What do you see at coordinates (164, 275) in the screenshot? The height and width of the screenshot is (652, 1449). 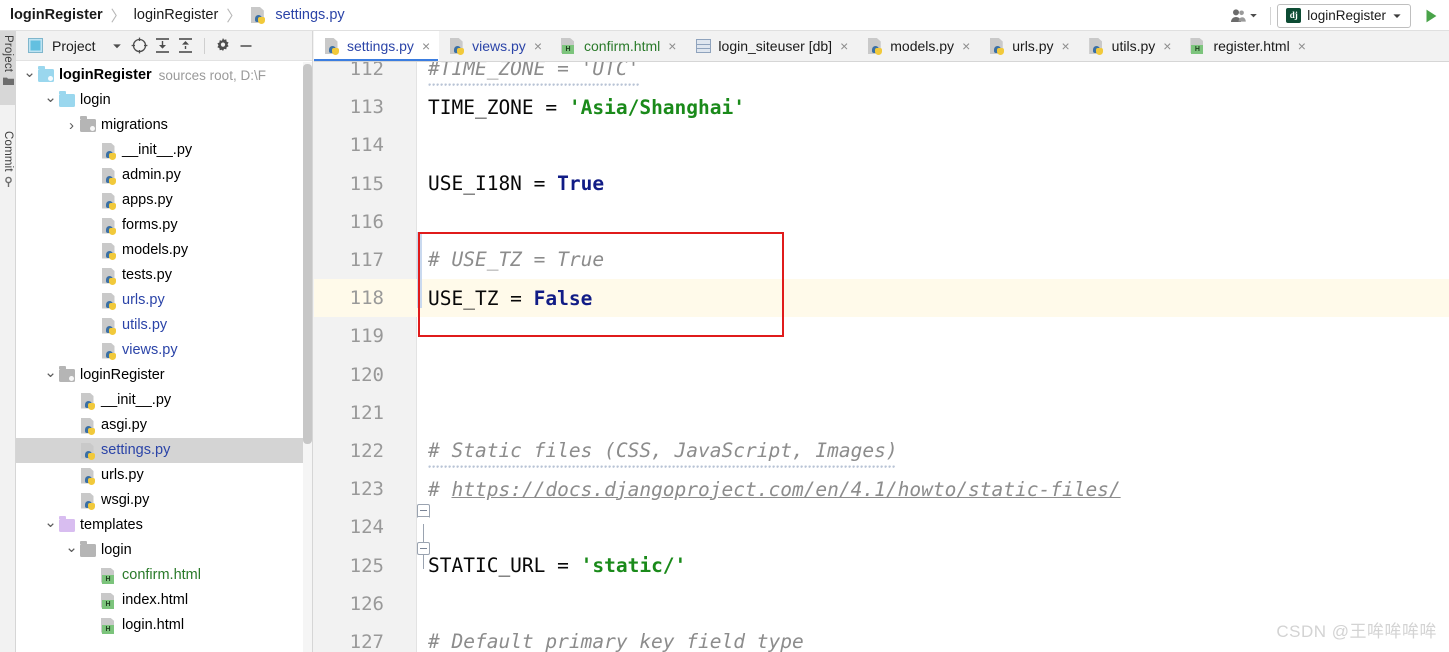 I see `tree-row: tests.py` at bounding box center [164, 275].